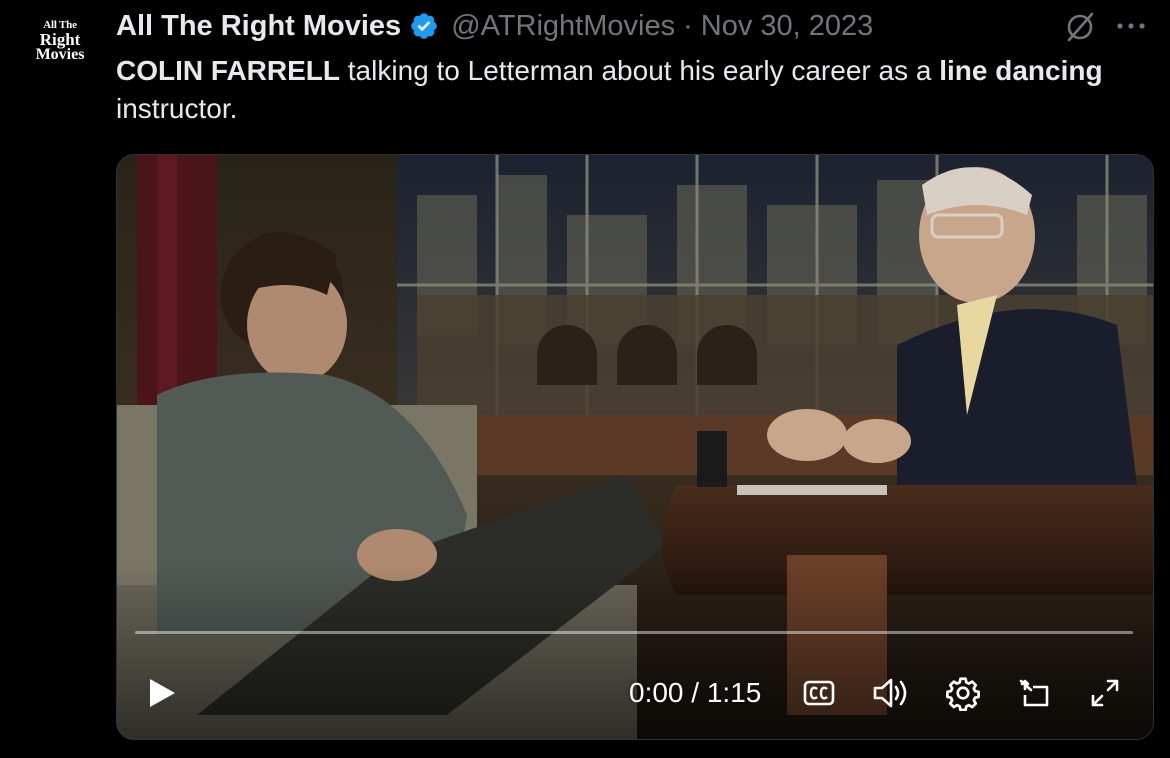 The height and width of the screenshot is (758, 1170). I want to click on settings-button, so click(963, 693).